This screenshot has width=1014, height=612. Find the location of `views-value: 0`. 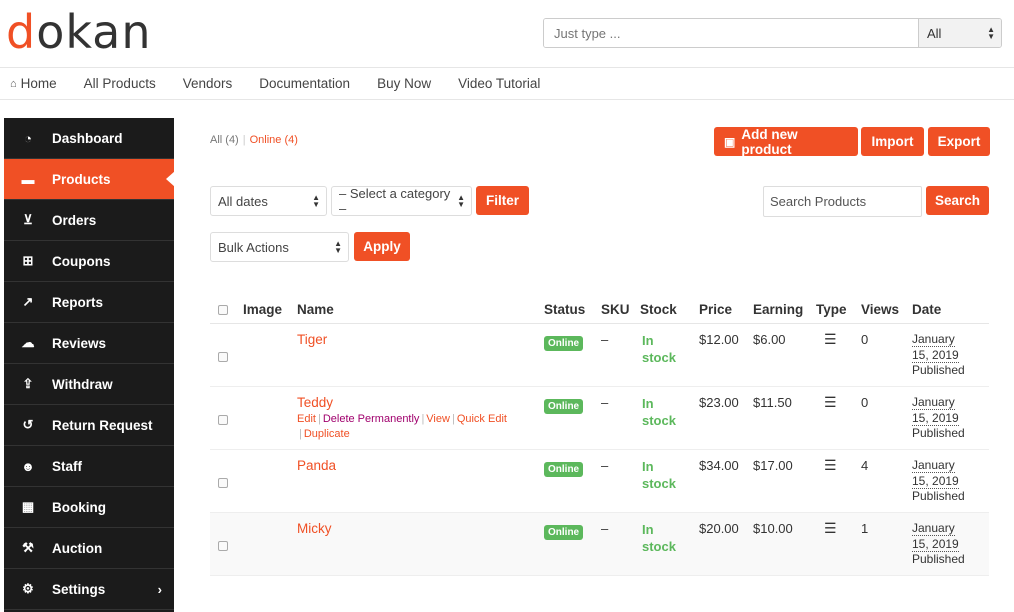

views-value: 0 is located at coordinates (865, 402).